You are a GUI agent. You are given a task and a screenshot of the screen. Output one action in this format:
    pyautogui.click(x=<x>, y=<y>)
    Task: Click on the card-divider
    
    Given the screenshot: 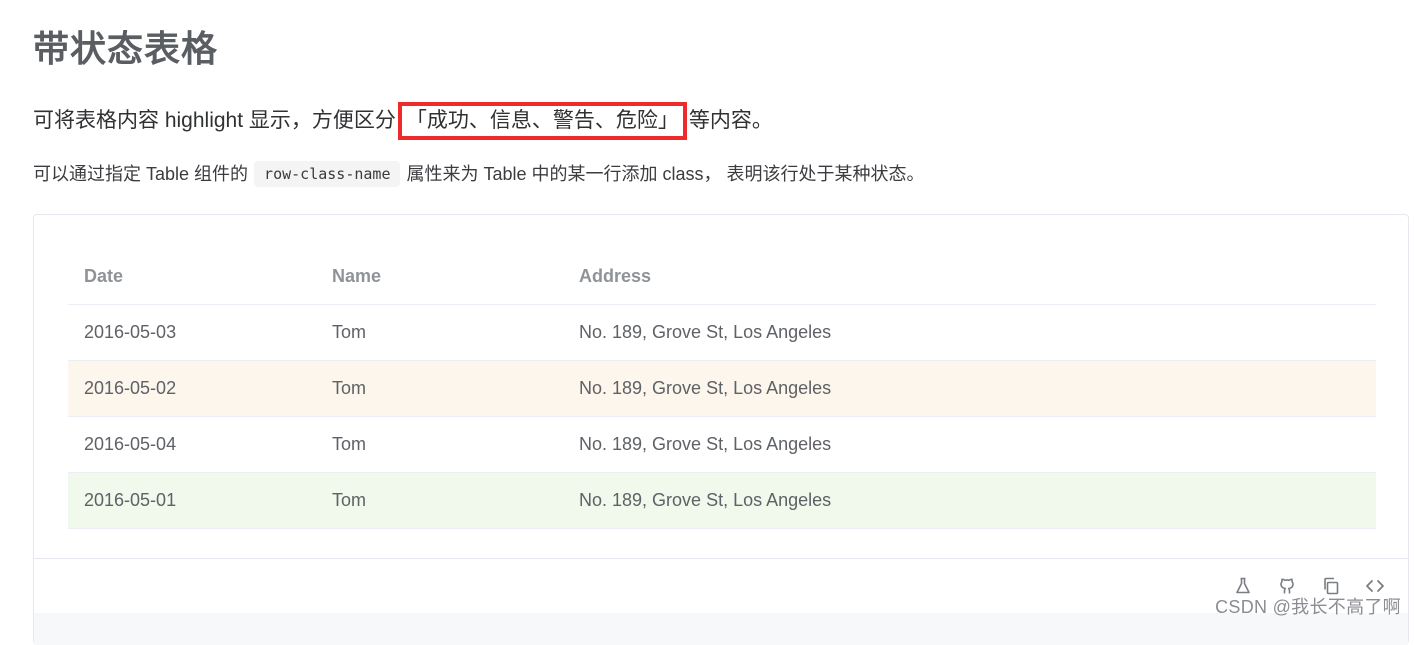 What is the action you would take?
    pyautogui.click(x=721, y=558)
    